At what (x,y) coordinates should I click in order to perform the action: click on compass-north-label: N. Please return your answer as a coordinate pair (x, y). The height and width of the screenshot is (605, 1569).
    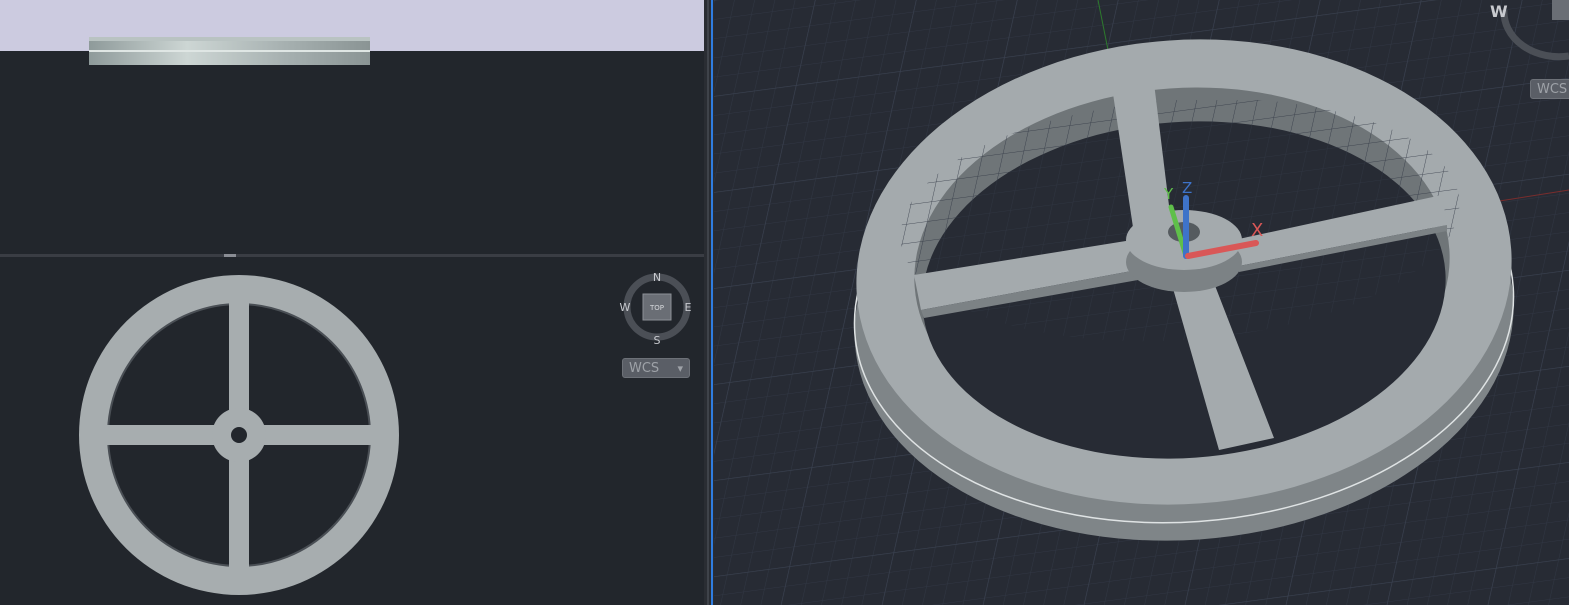
    Looking at the image, I should click on (657, 277).